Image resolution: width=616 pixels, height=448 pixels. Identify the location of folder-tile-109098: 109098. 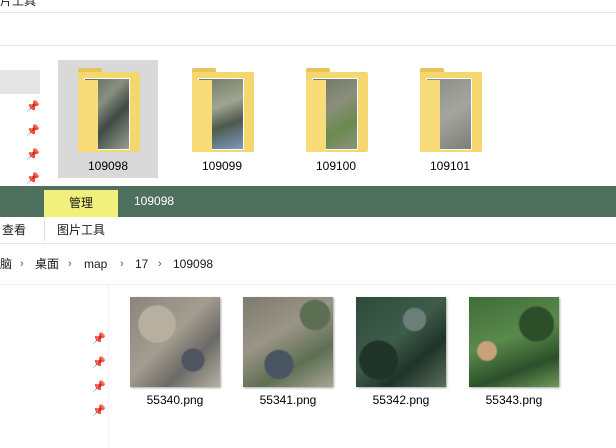
(108, 119).